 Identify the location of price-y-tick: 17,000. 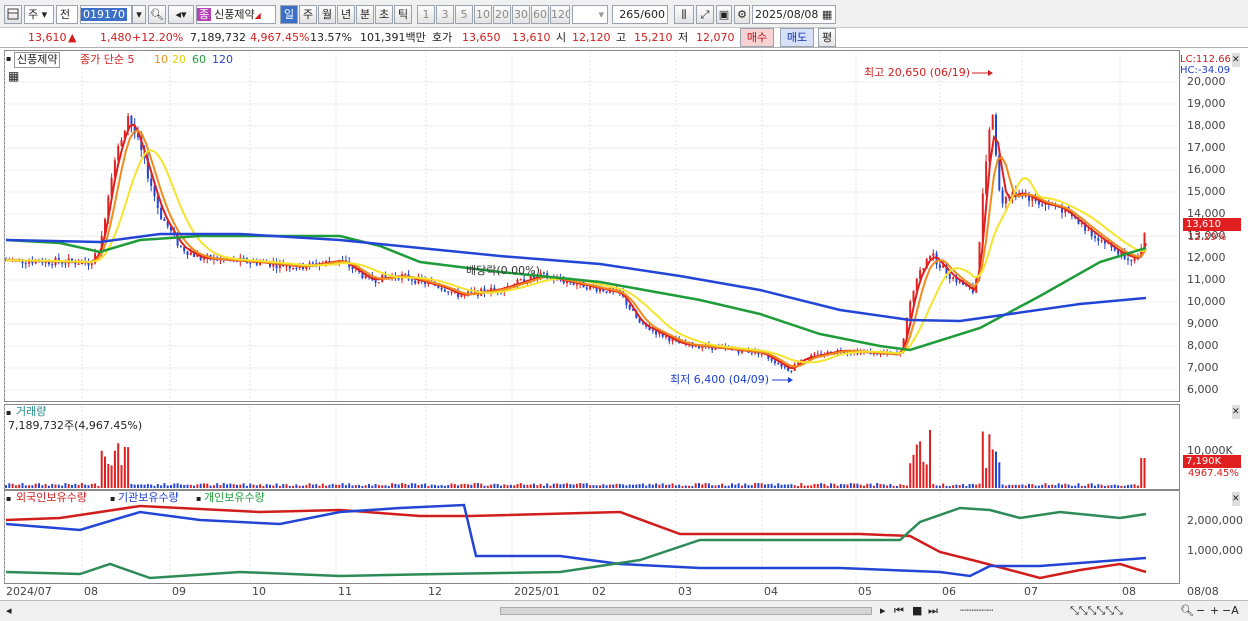
(1206, 147).